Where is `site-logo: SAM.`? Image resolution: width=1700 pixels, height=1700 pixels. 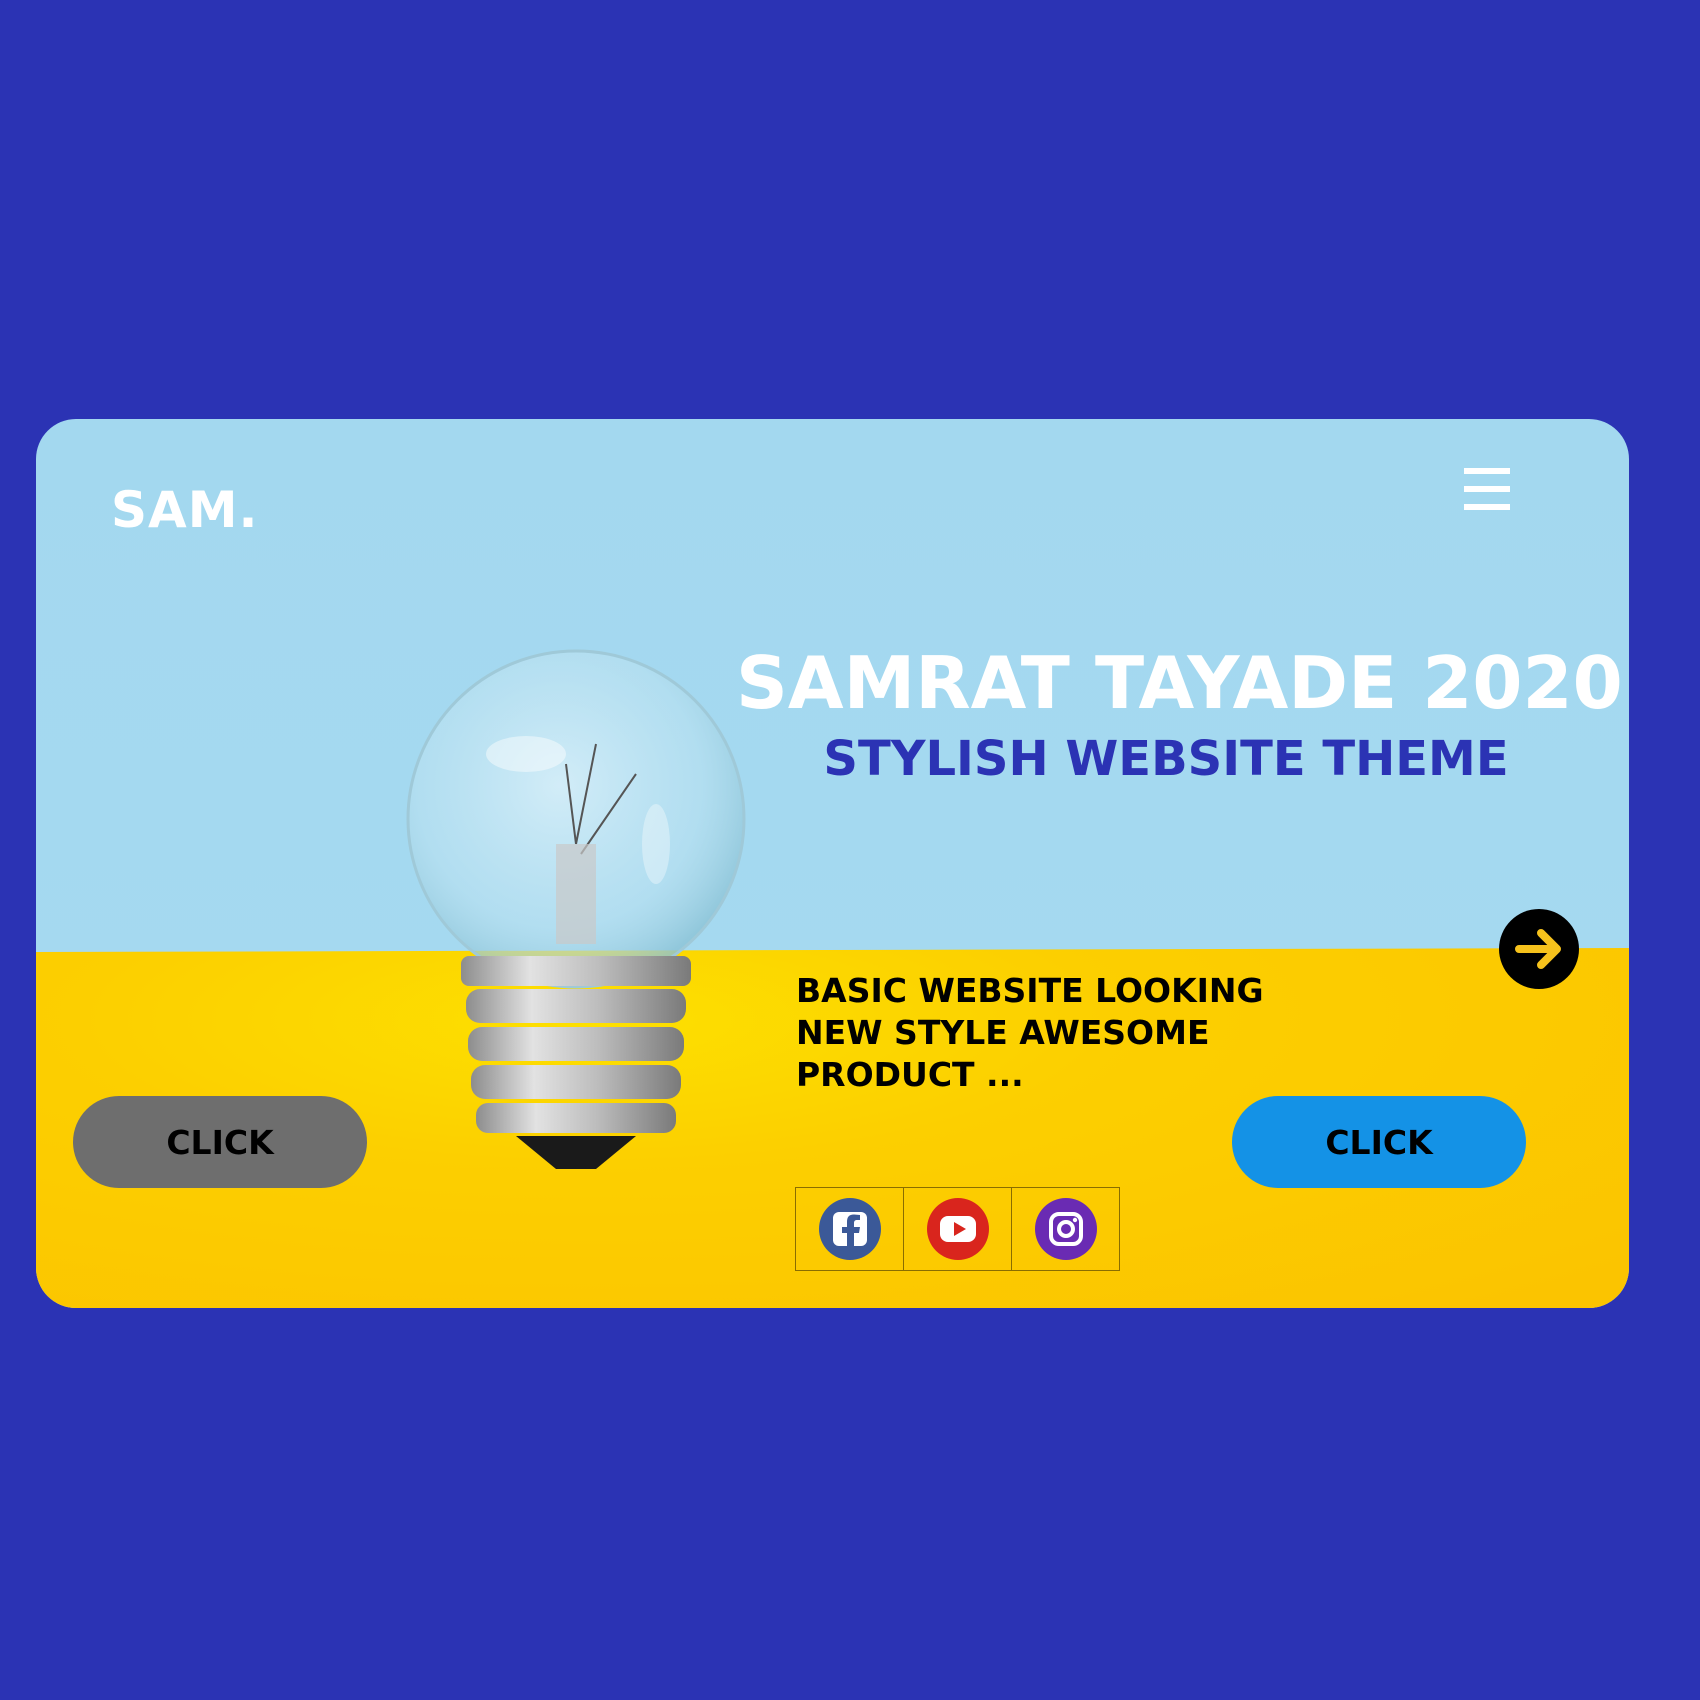
site-logo: SAM. is located at coordinates (184, 510).